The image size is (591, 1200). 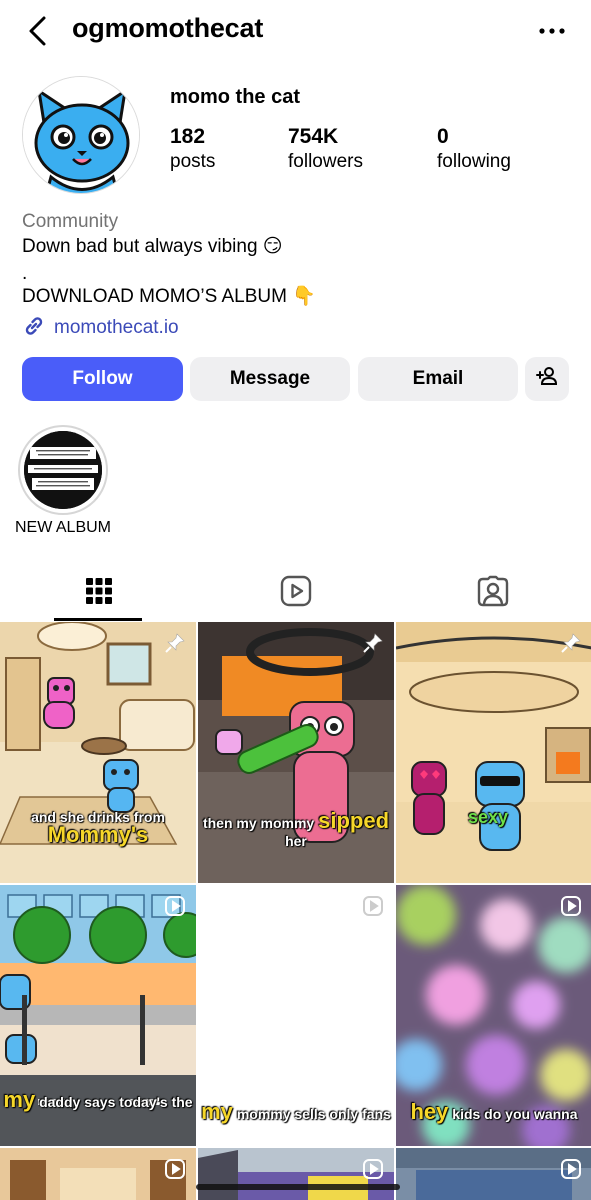 I want to click on back-arrow-icon, so click(x=40, y=31).